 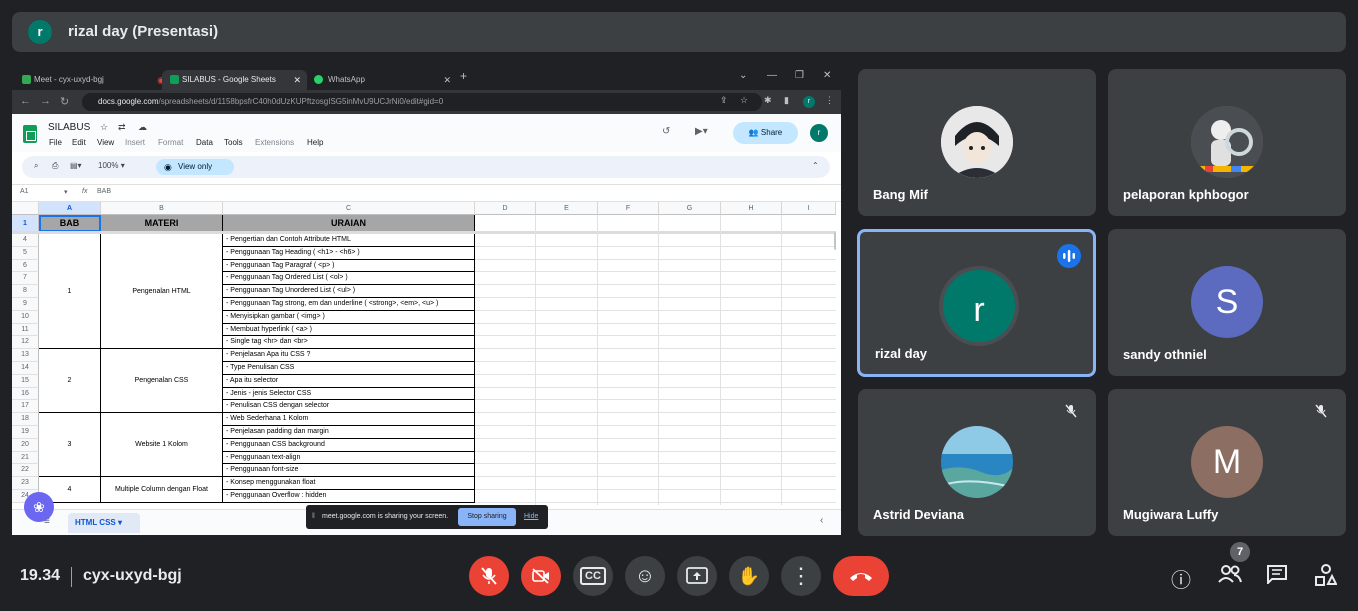 I want to click on header-cell-materi: MATERI, so click(x=162, y=223).